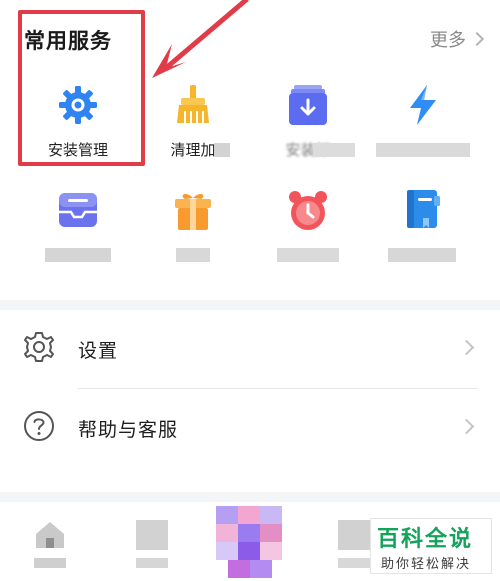  I want to click on menu-item-label: 帮助与客服, so click(128, 430).